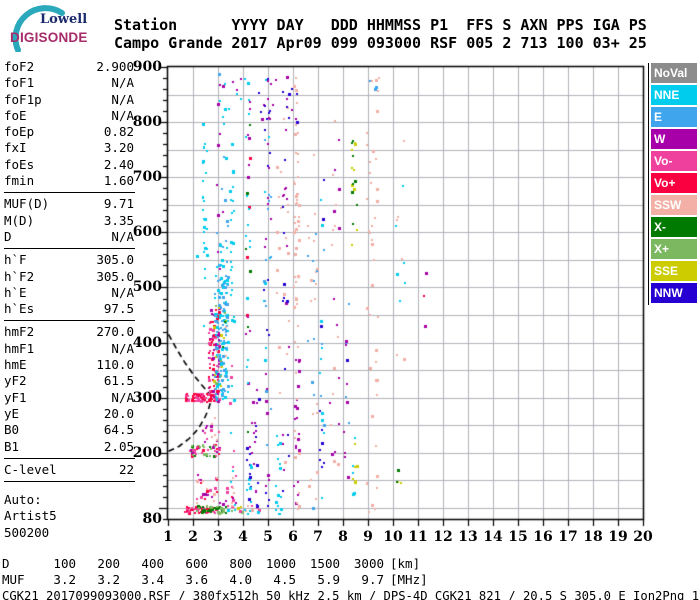  Describe the element at coordinates (618, 537) in the screenshot. I see `x-tick-label: 19` at that location.